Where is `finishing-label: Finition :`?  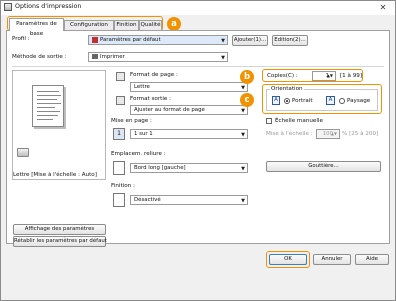 finishing-label: Finition : is located at coordinates (123, 186).